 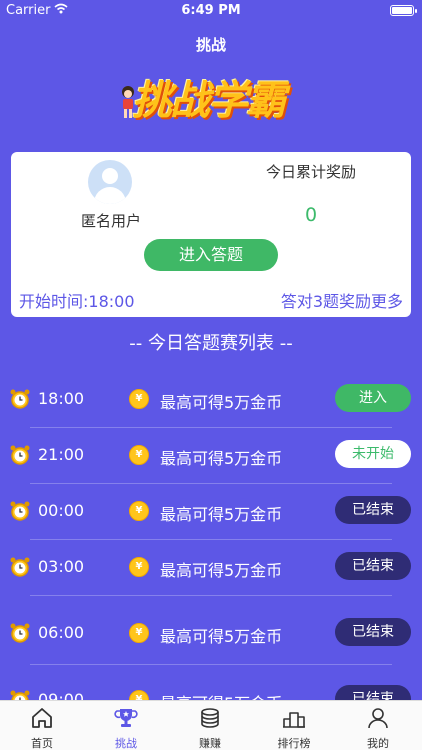 I want to click on tab-label: 首页, so click(x=42, y=743).